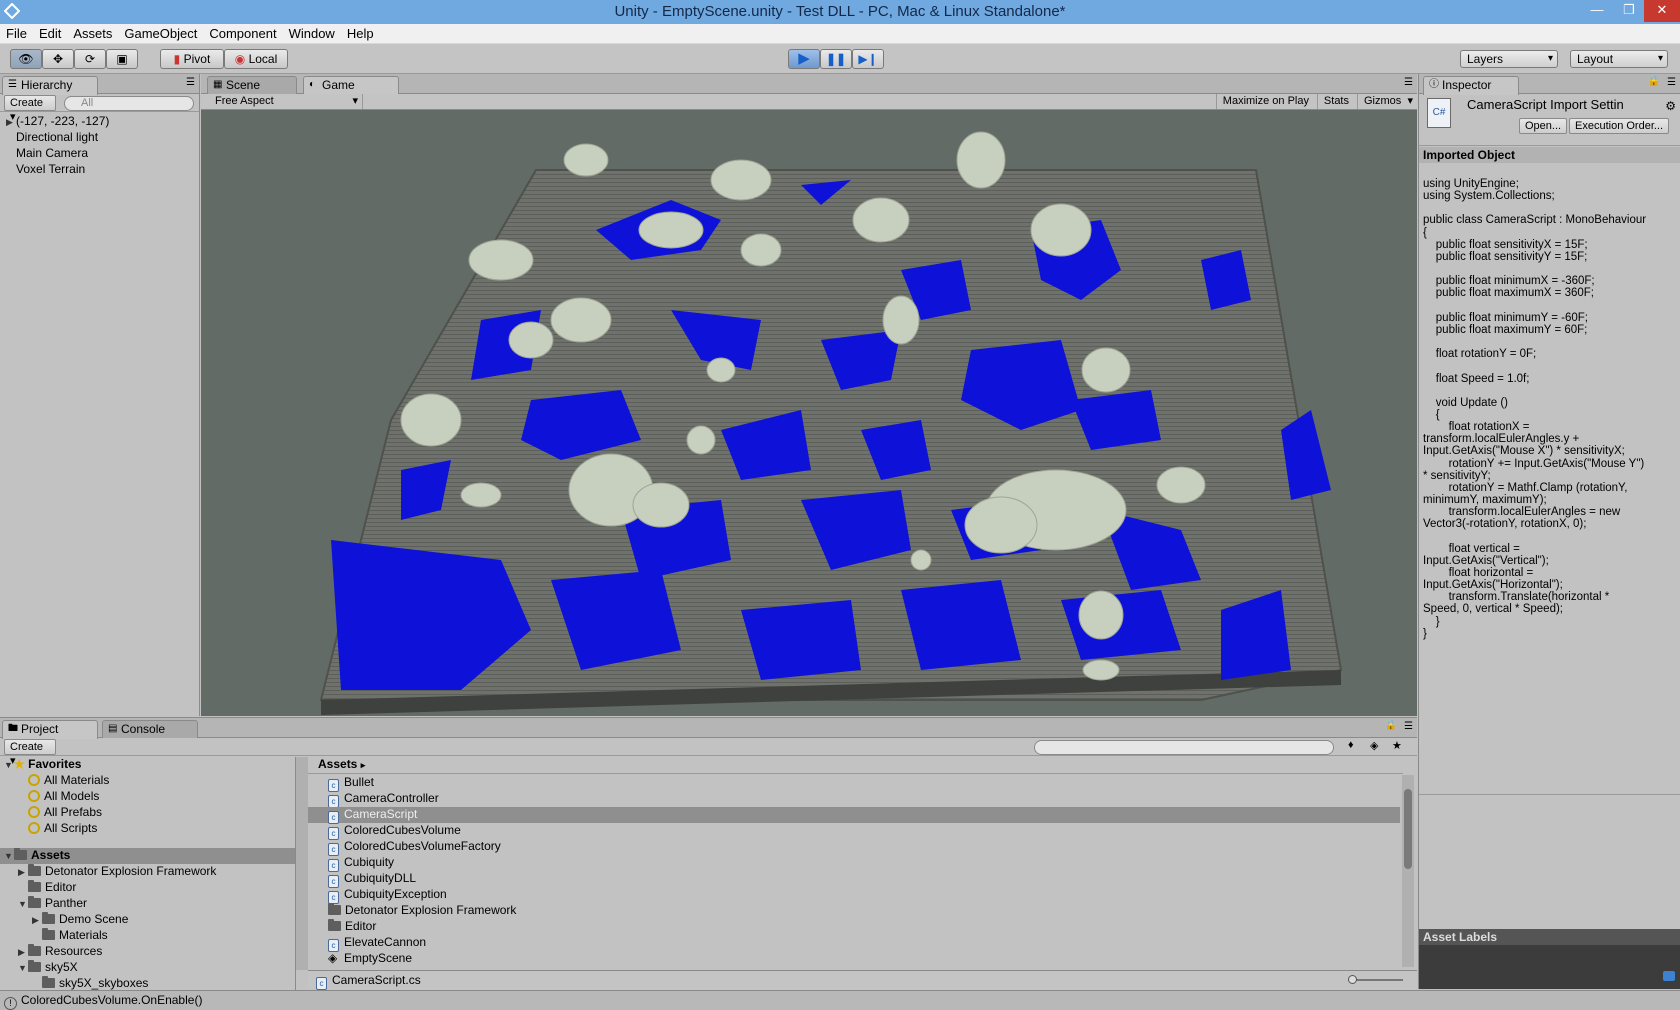 The width and height of the screenshot is (1680, 1010). What do you see at coordinates (352, 927) in the screenshot?
I see `asset-item: Editor` at bounding box center [352, 927].